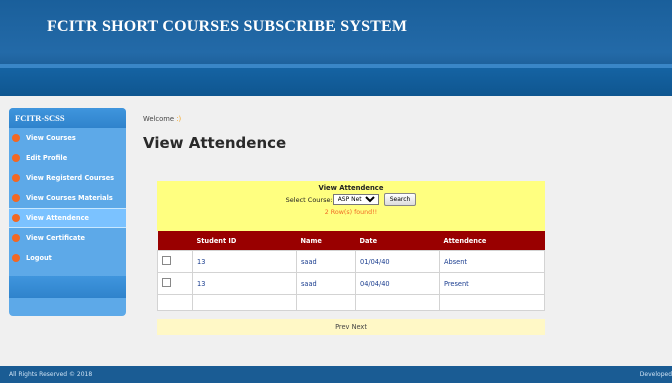  Describe the element at coordinates (355, 199) in the screenshot. I see `course-select: ASP Net` at that location.